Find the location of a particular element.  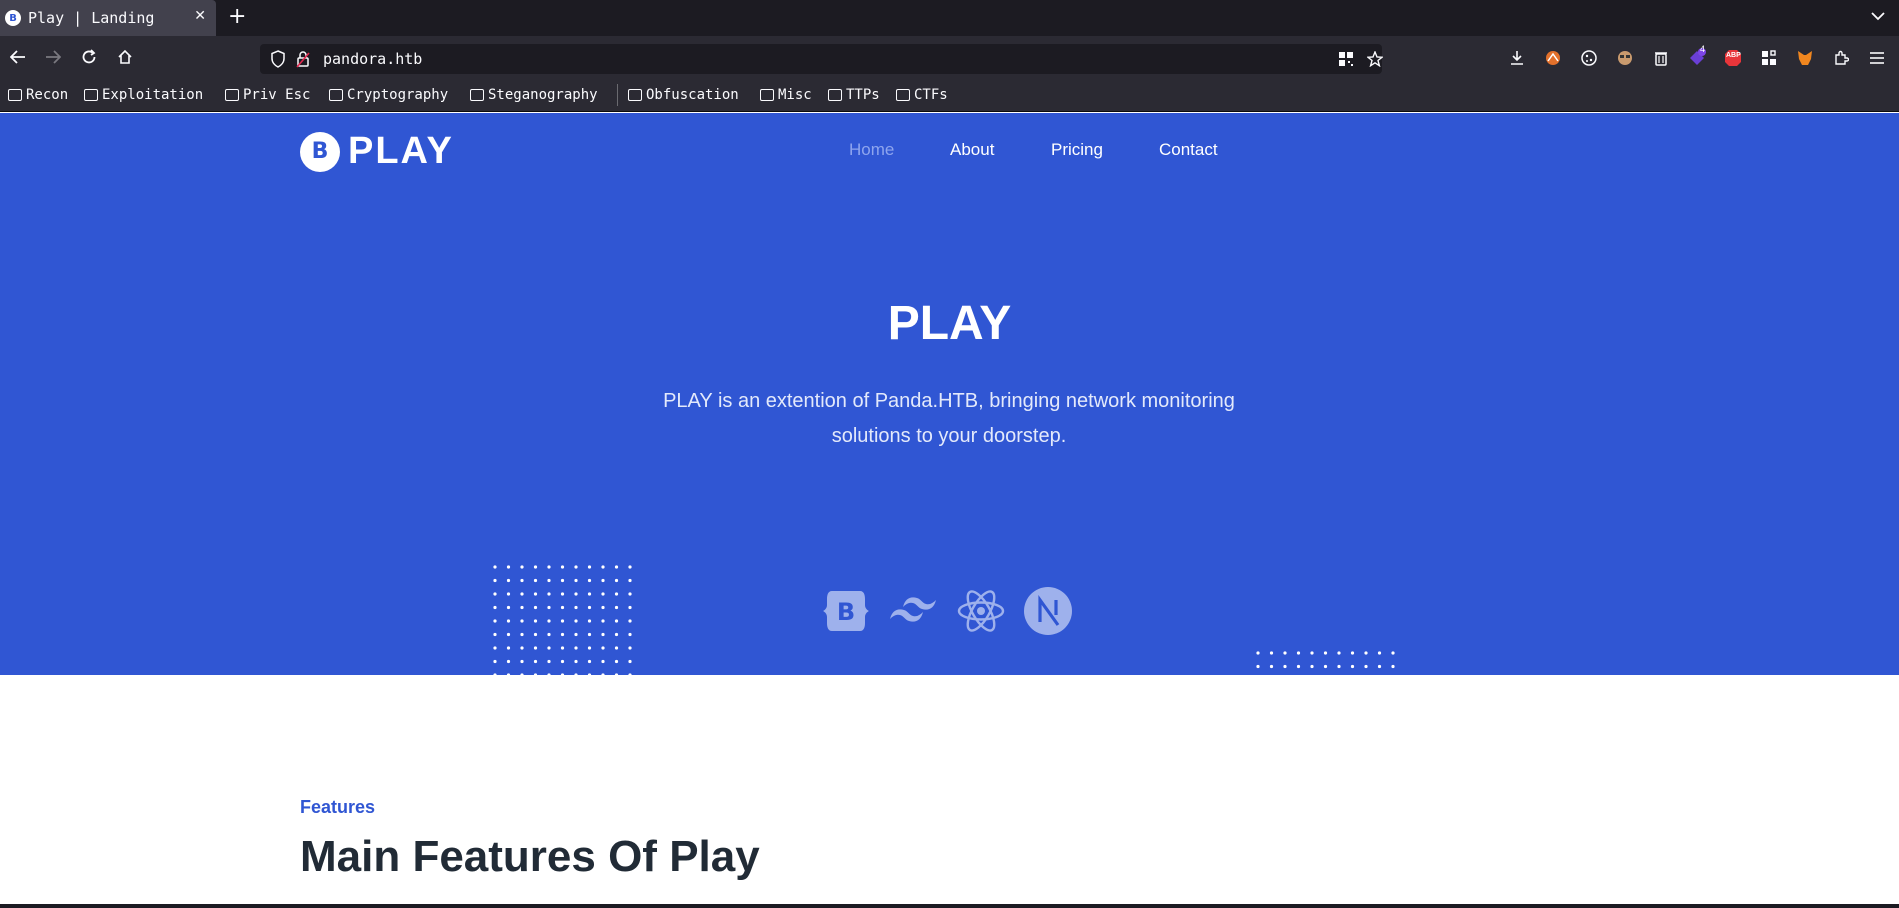

bookmark-folder-cryptography: Cryptography is located at coordinates (388, 95).